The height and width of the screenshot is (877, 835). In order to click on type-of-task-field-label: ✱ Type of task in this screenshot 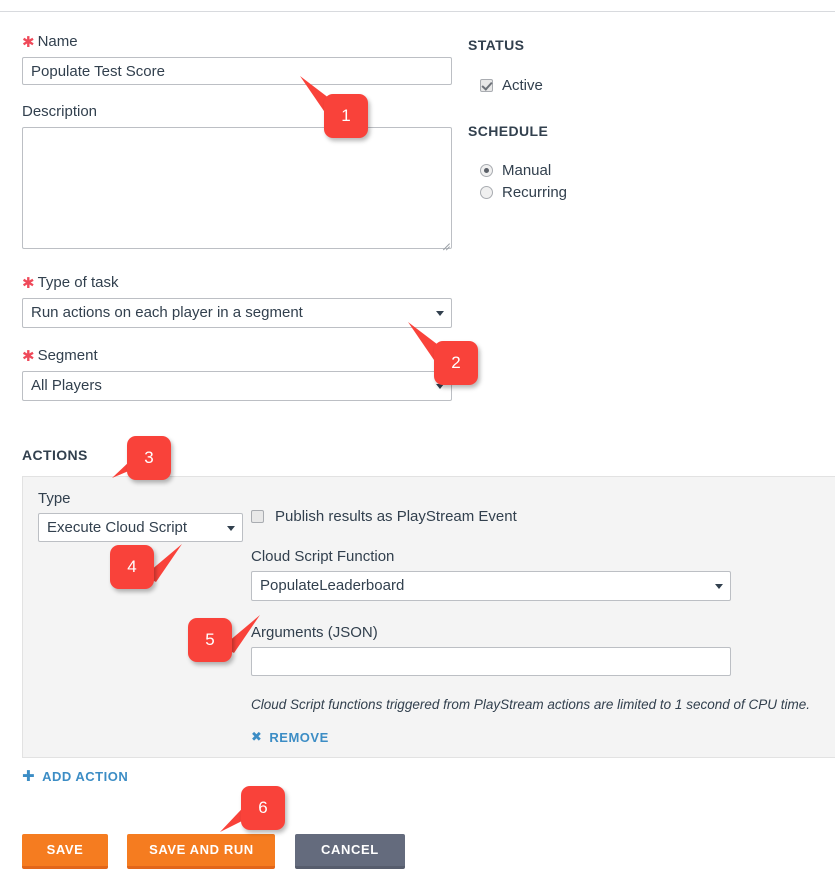, I will do `click(237, 282)`.